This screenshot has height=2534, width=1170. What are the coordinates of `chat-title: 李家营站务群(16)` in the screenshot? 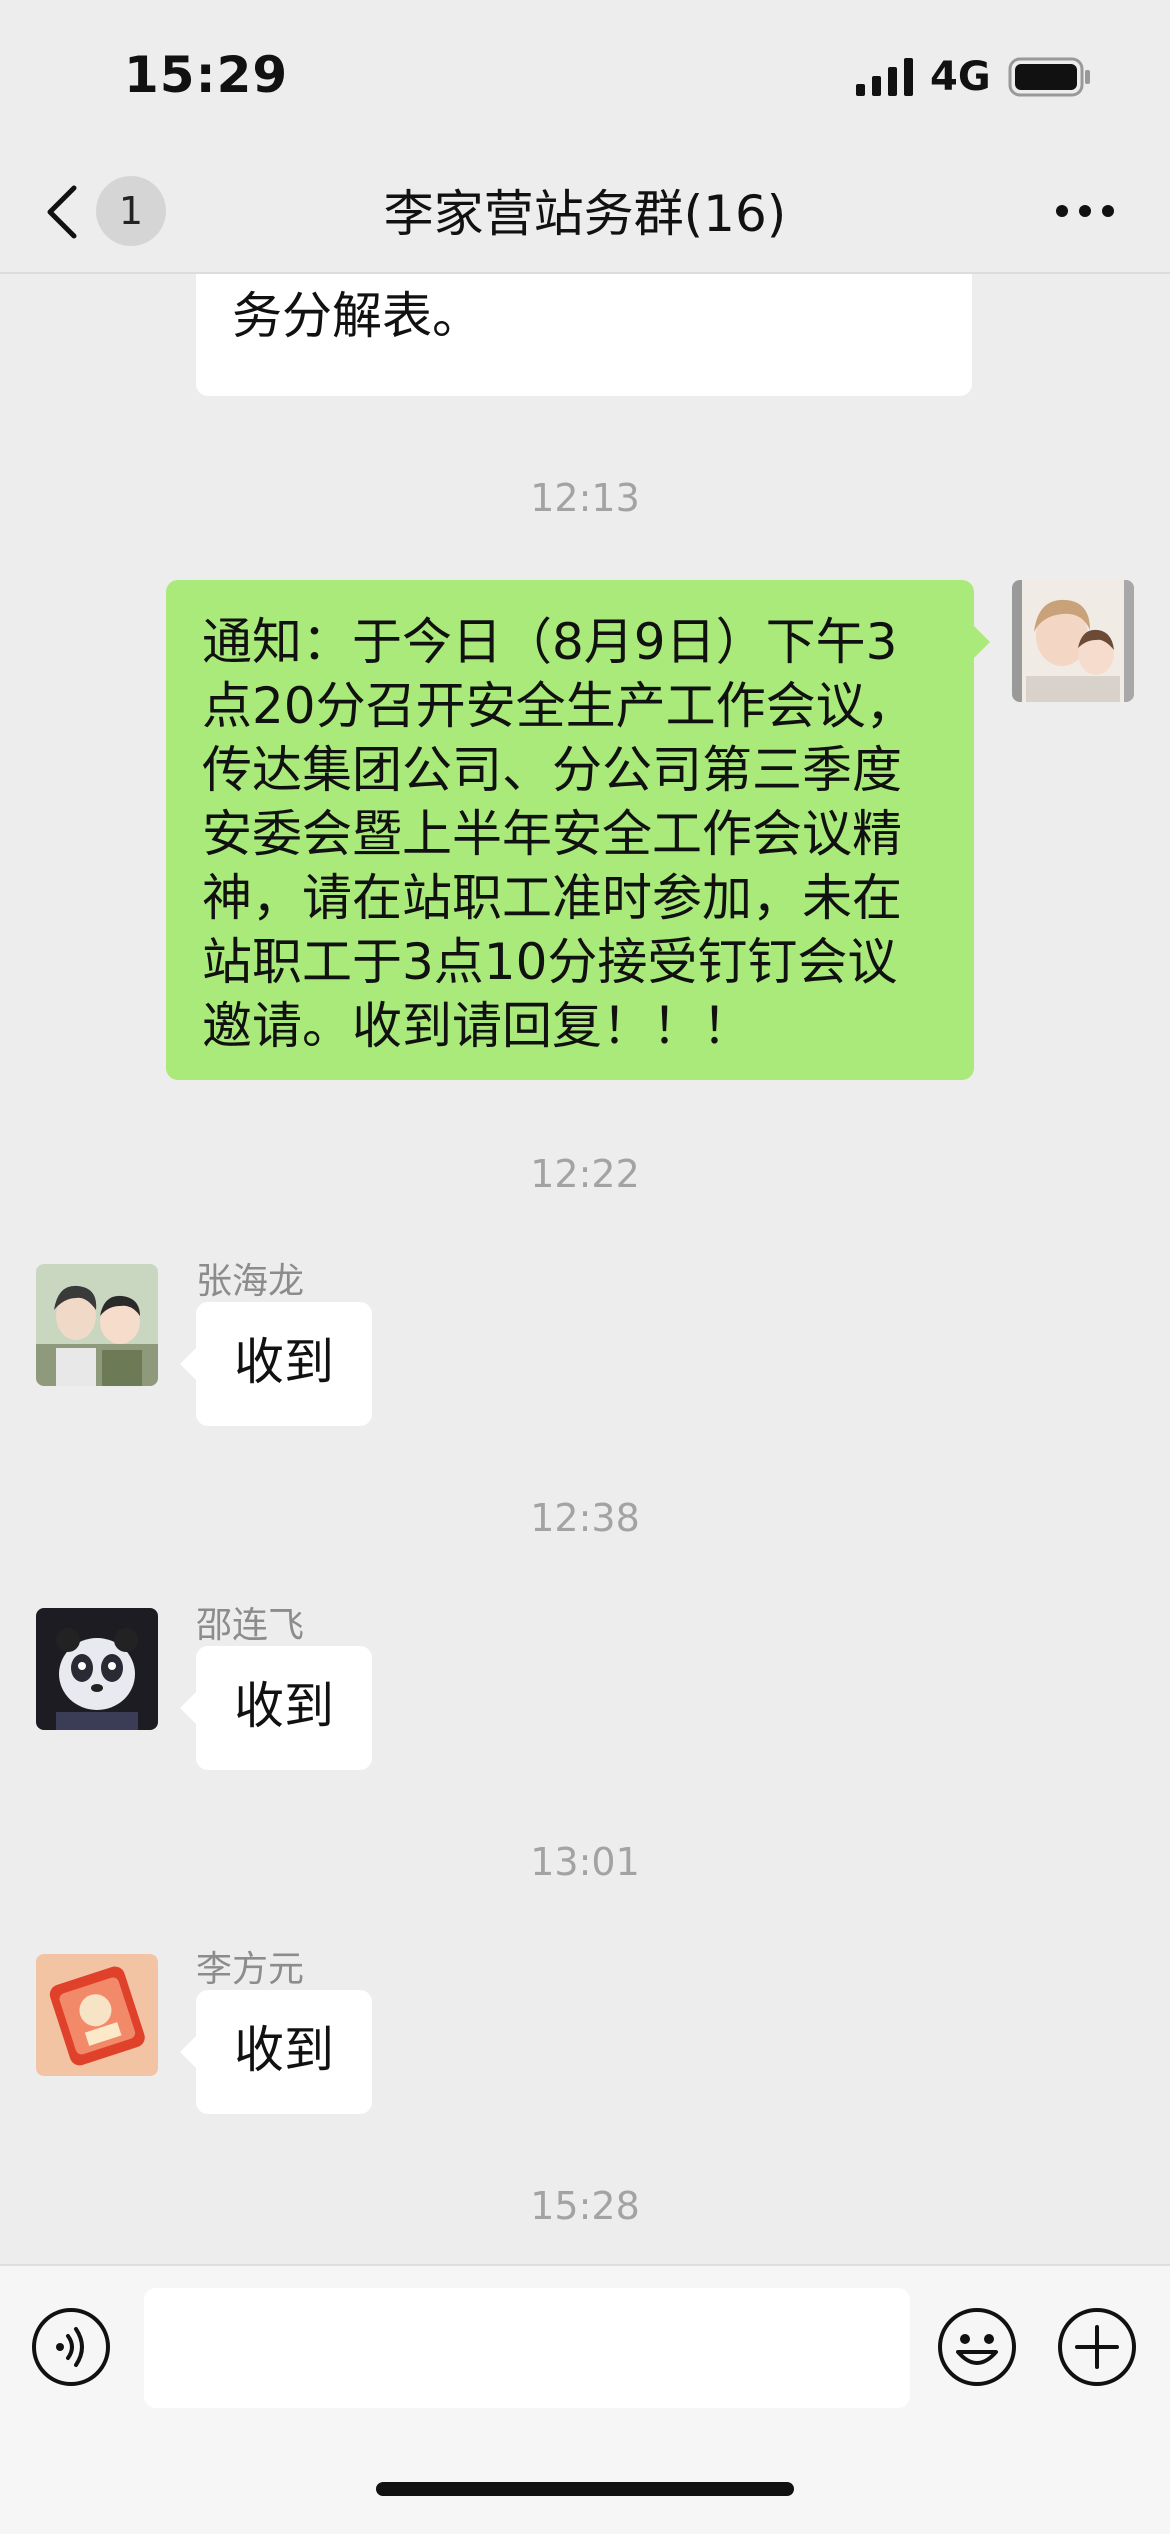 It's located at (585, 214).